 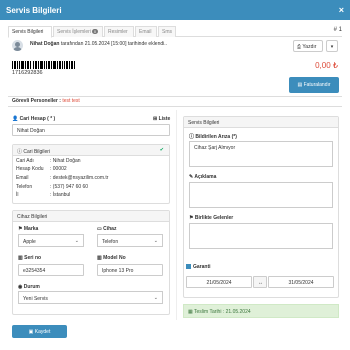 What do you see at coordinates (79, 178) in the screenshot?
I see `customer-info-value: : destek@nsyazilim.com.tr` at bounding box center [79, 178].